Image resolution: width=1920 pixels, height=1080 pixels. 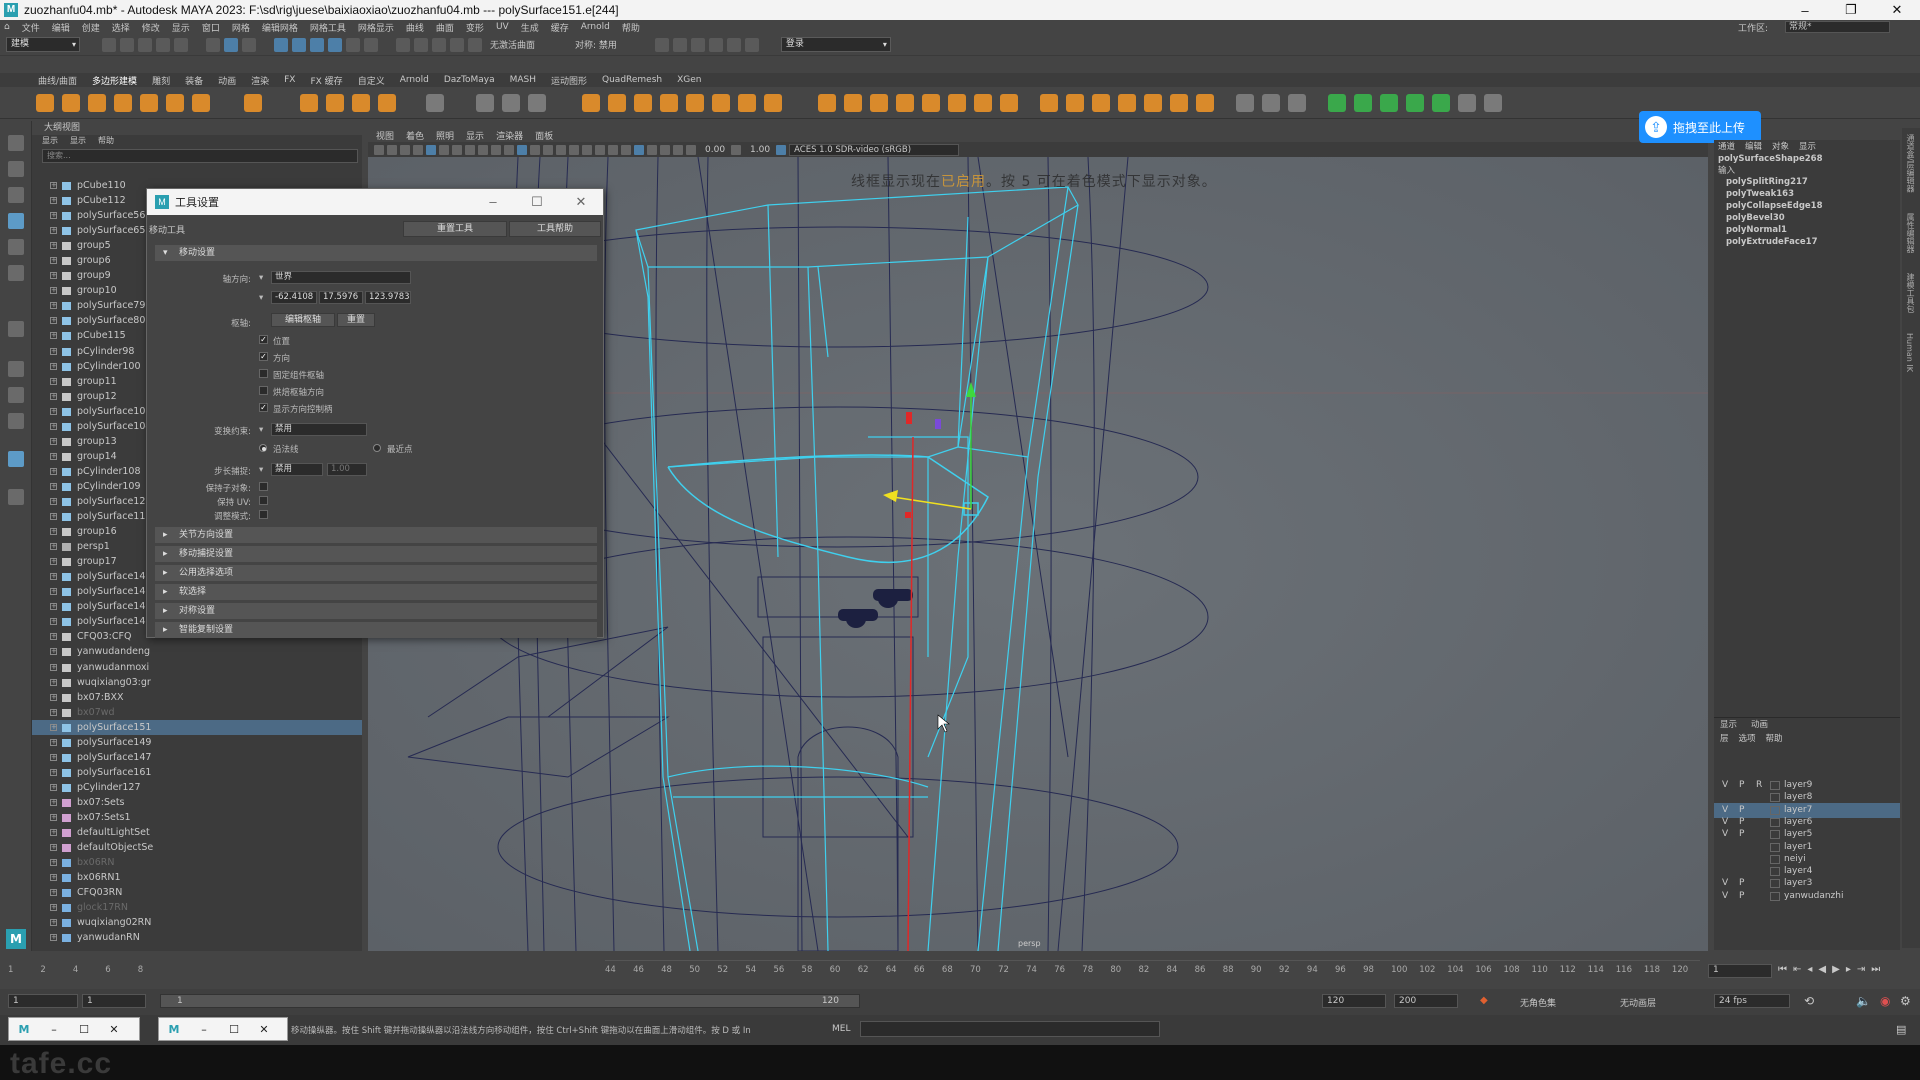 What do you see at coordinates (385, 135) in the screenshot?
I see `viewport-menu-view: 视图` at bounding box center [385, 135].